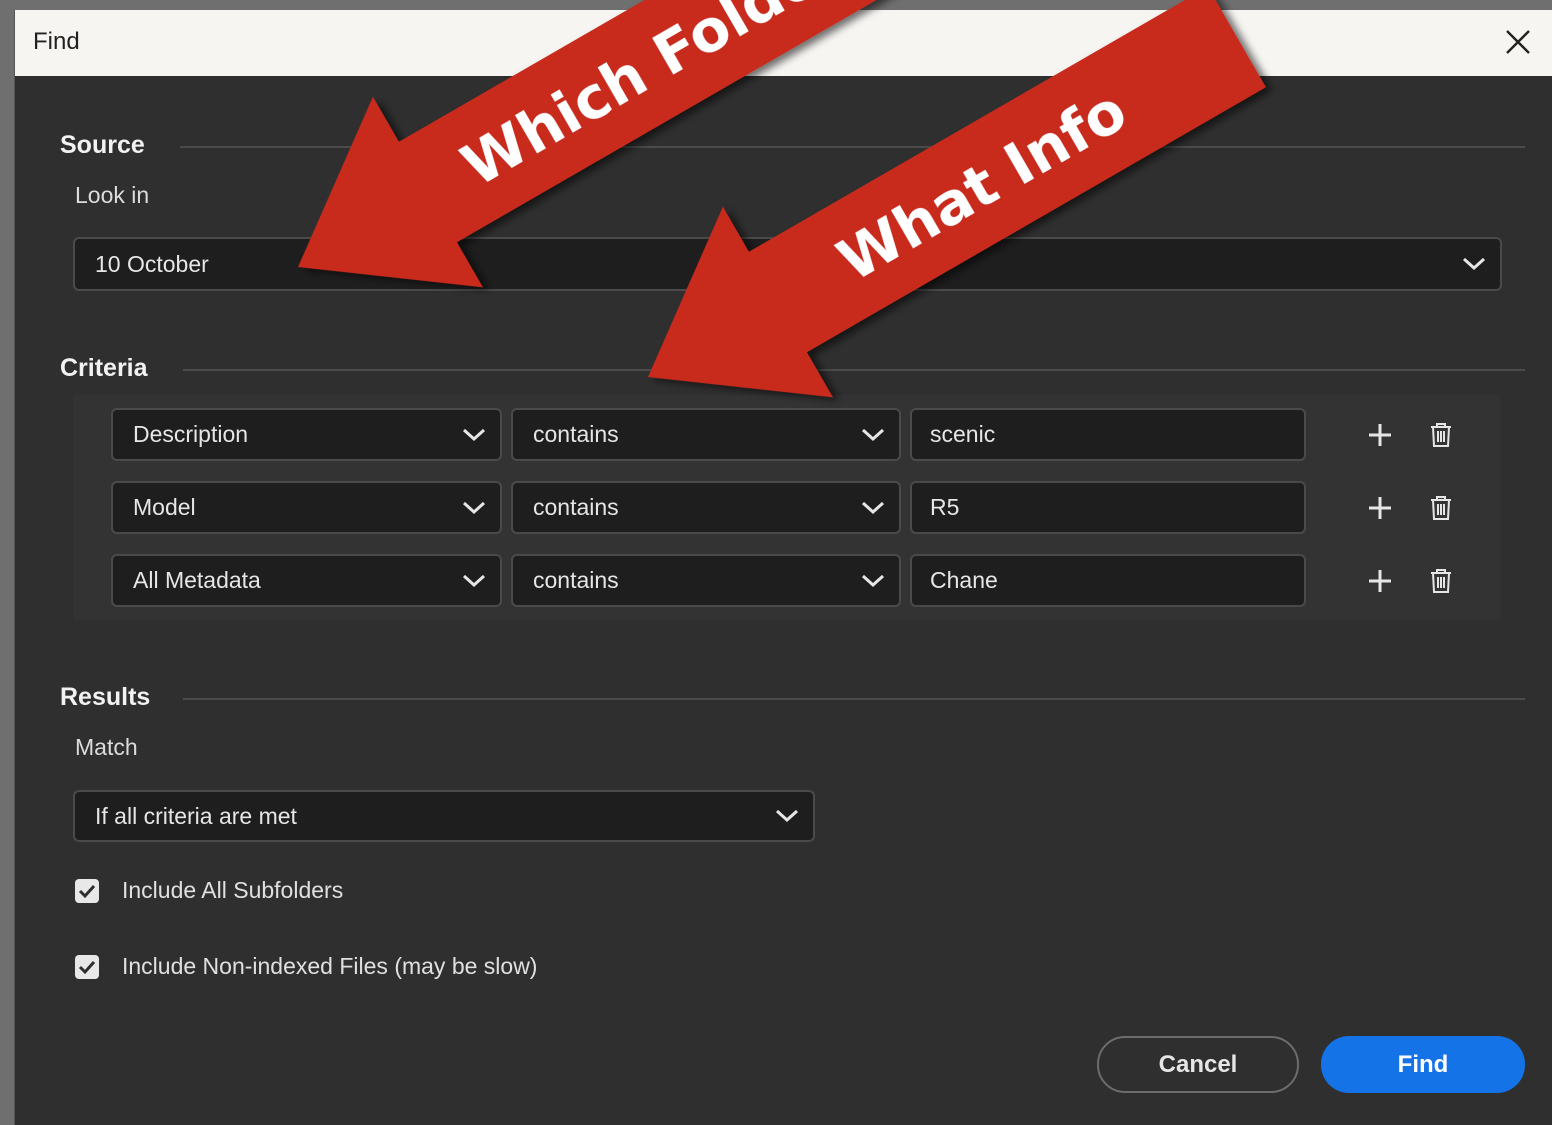 The image size is (1552, 1125). Describe the element at coordinates (444, 816) in the screenshot. I see `match-select: If all criteria are met` at that location.